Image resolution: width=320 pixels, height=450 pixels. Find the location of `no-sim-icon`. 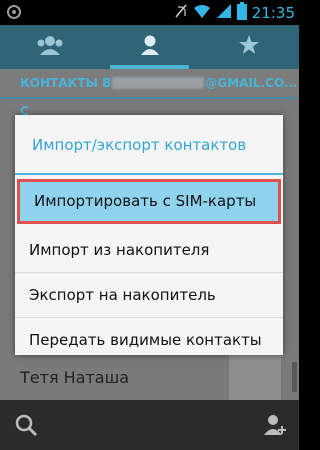

no-sim-icon is located at coordinates (181, 13).